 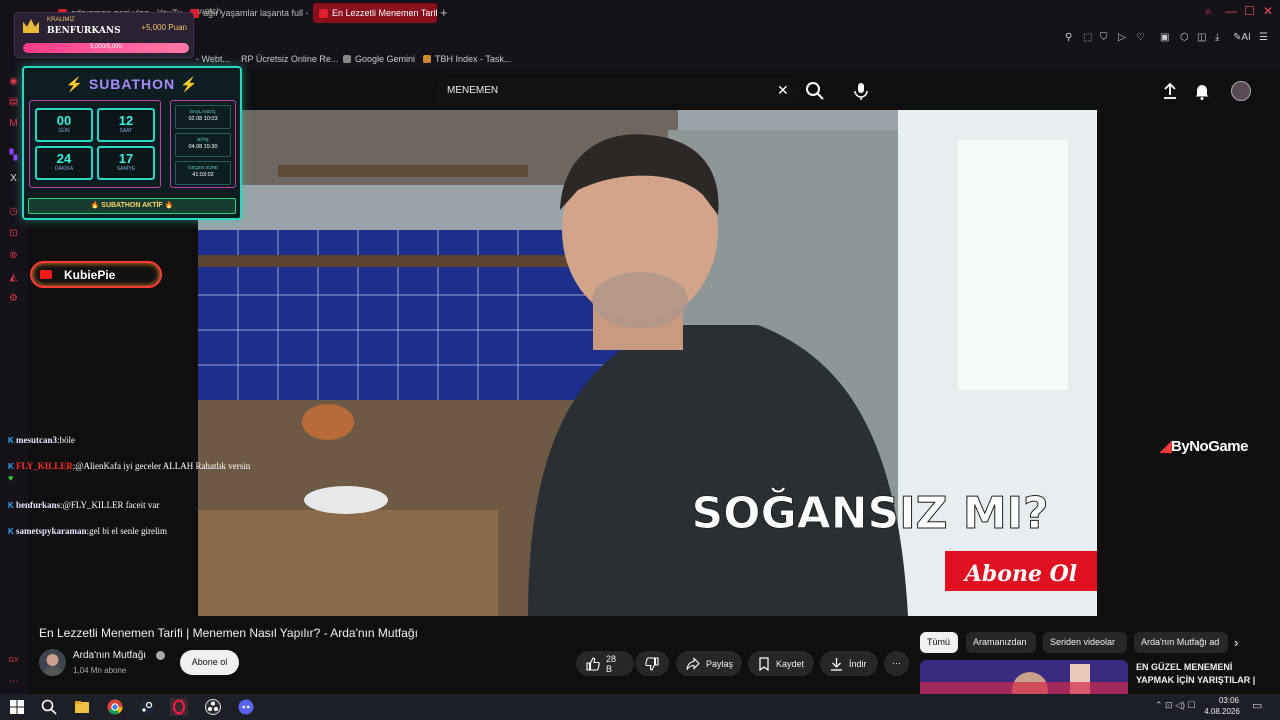 What do you see at coordinates (132, 84) in the screenshot?
I see `subathon-title: ⚡ SUBATHON ⚡` at bounding box center [132, 84].